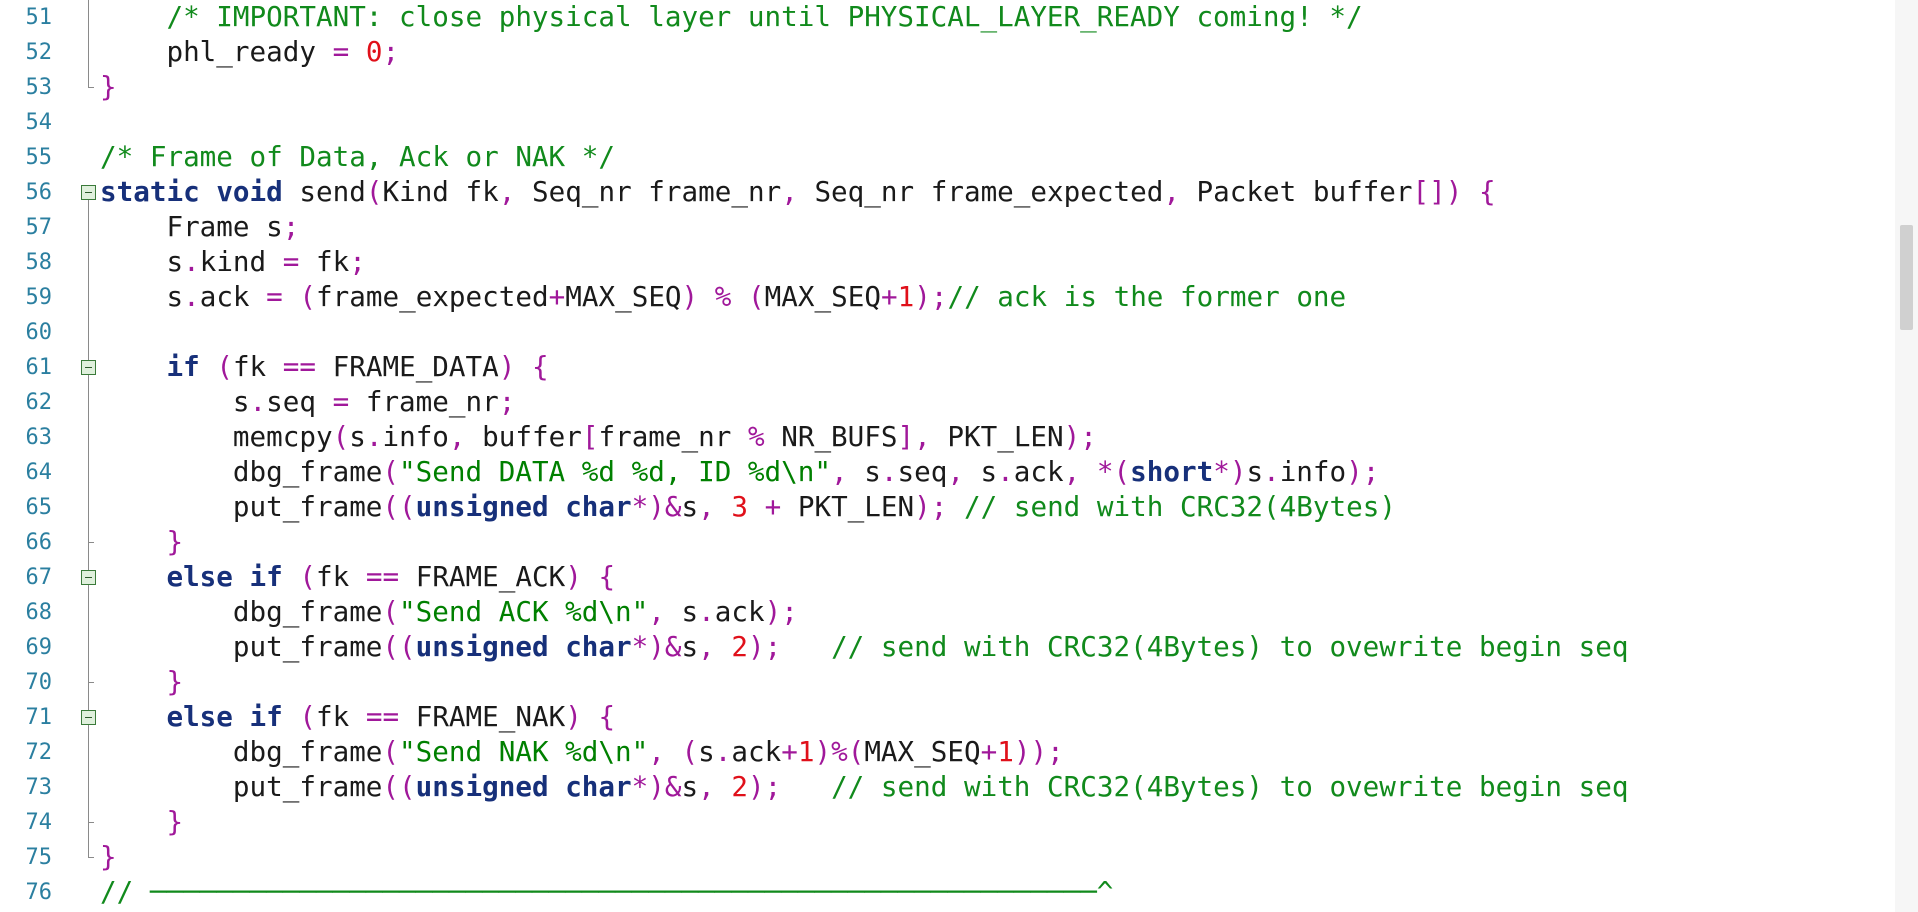  I want to click on code-token: {, so click(540, 366).